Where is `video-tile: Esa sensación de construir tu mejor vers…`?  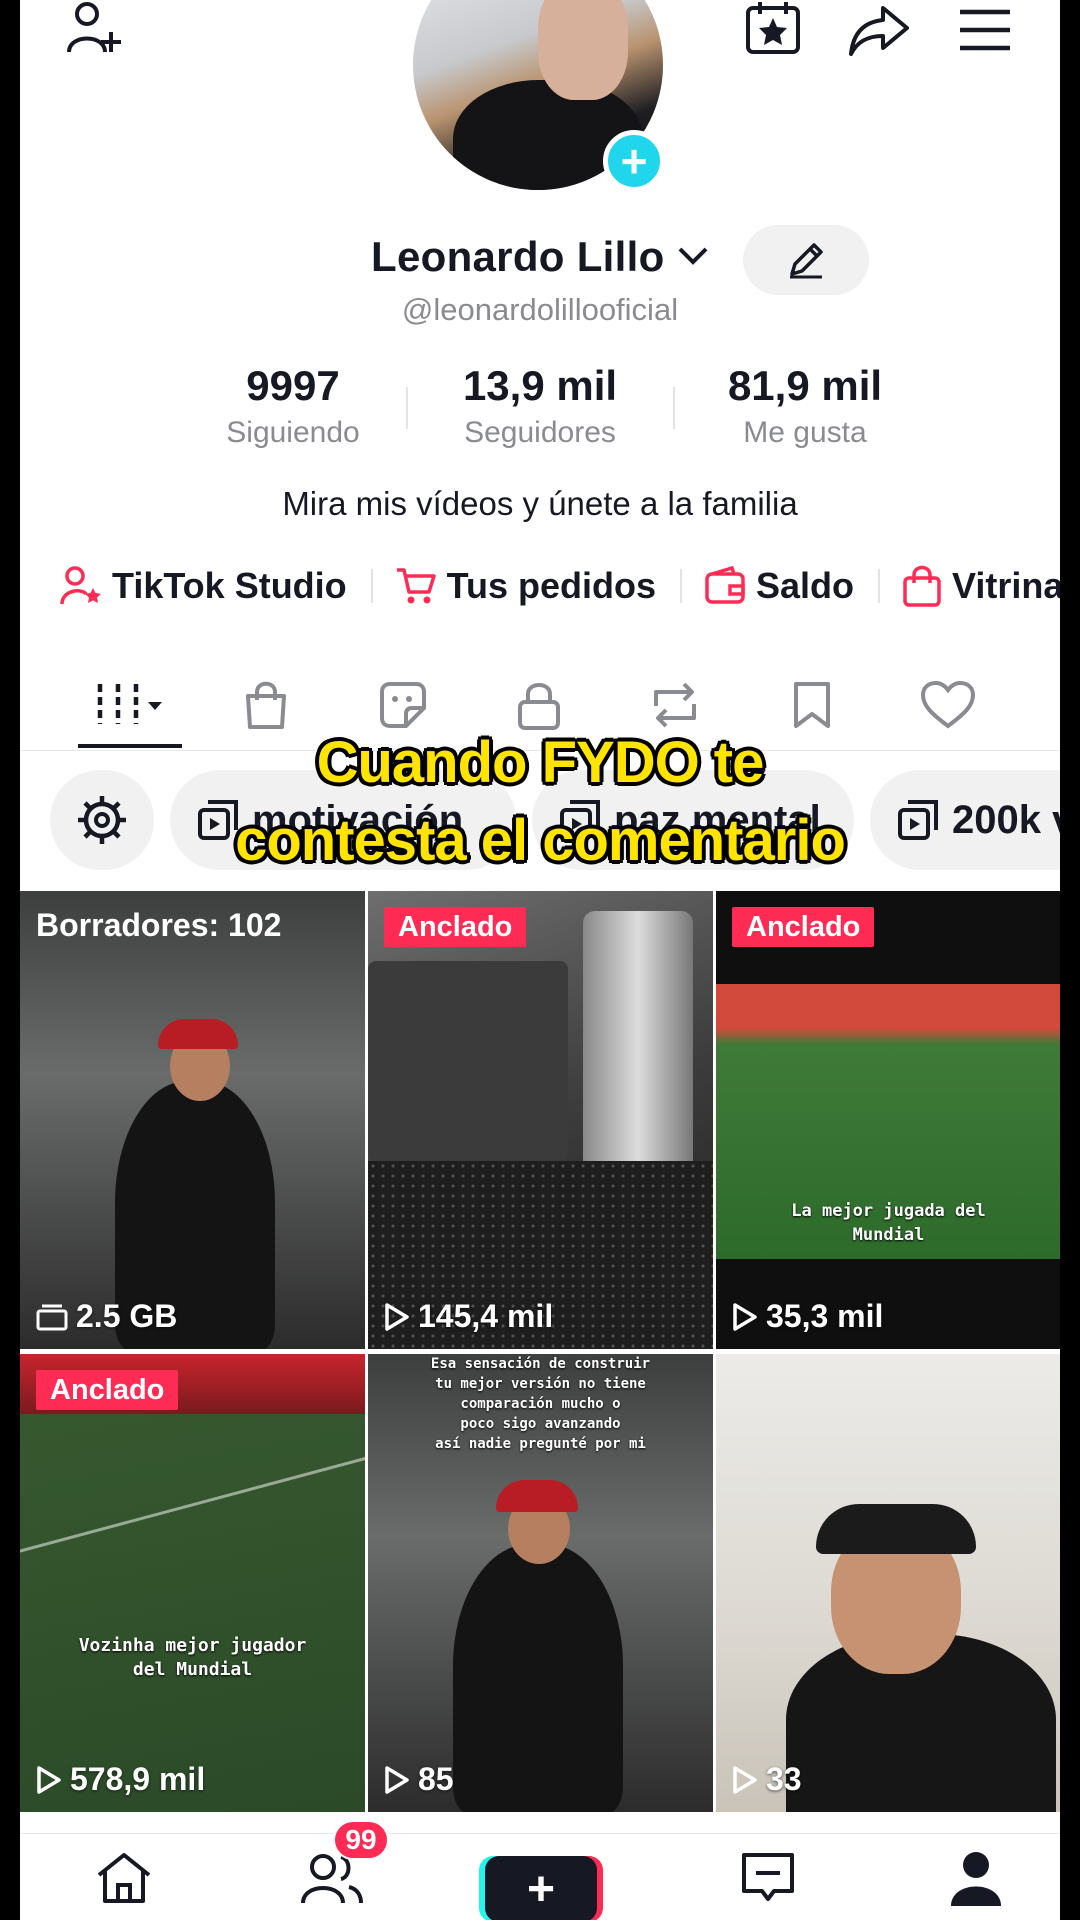
video-tile: Esa sensación de construir tu mejor vers… is located at coordinates (540, 1583).